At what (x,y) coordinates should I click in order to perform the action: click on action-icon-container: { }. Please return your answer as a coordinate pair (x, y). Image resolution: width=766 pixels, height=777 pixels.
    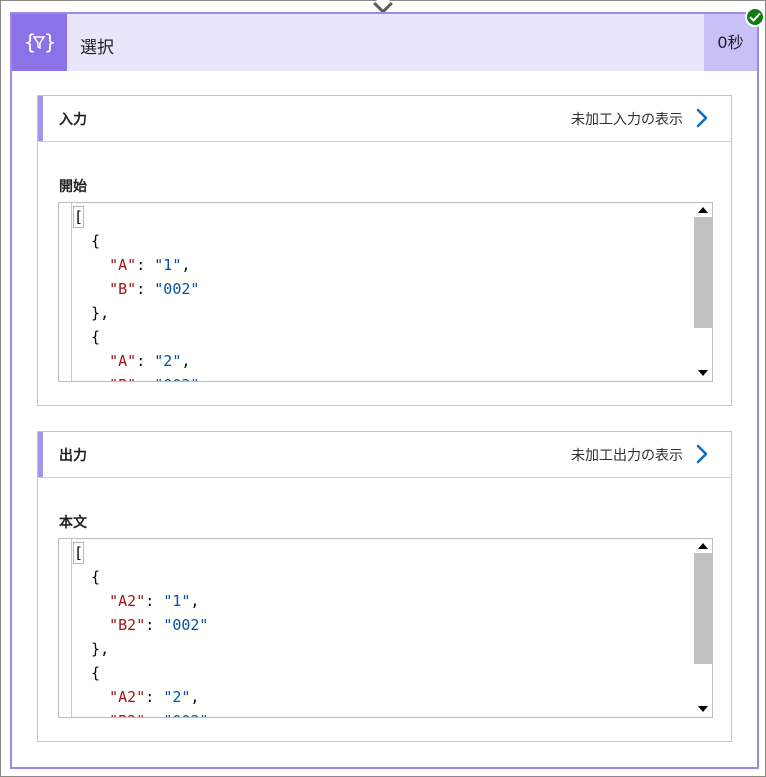
    Looking at the image, I should click on (39, 42).